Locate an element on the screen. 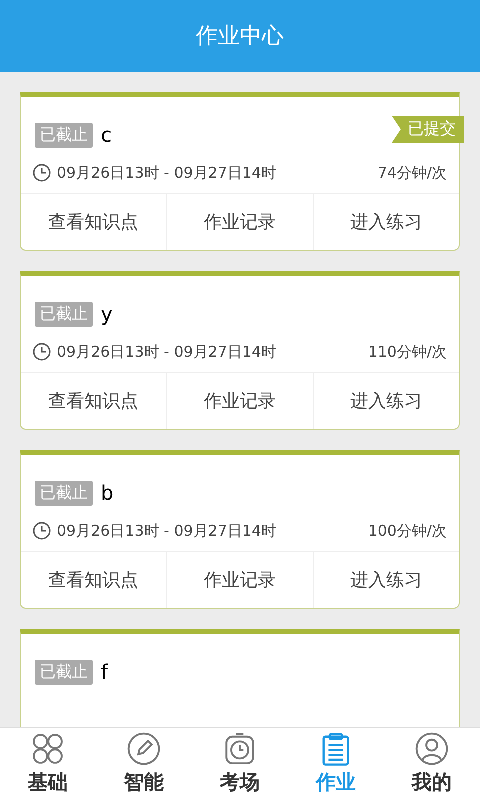 The height and width of the screenshot is (800, 480). pencil-icon is located at coordinates (144, 749).